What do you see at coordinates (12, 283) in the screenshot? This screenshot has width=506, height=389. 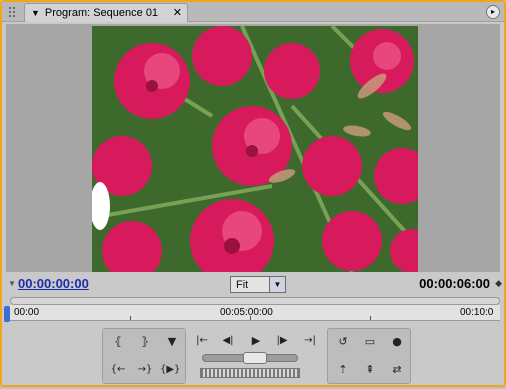 I see `timecode-triangle-icon: ▼` at bounding box center [12, 283].